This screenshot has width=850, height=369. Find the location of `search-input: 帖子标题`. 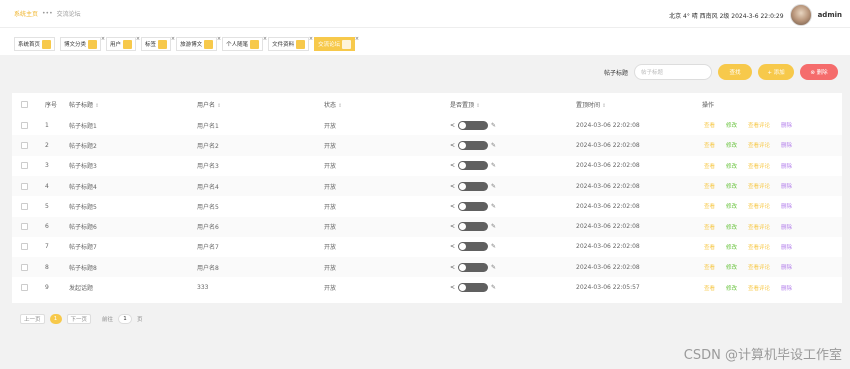

search-input: 帖子标题 is located at coordinates (673, 72).